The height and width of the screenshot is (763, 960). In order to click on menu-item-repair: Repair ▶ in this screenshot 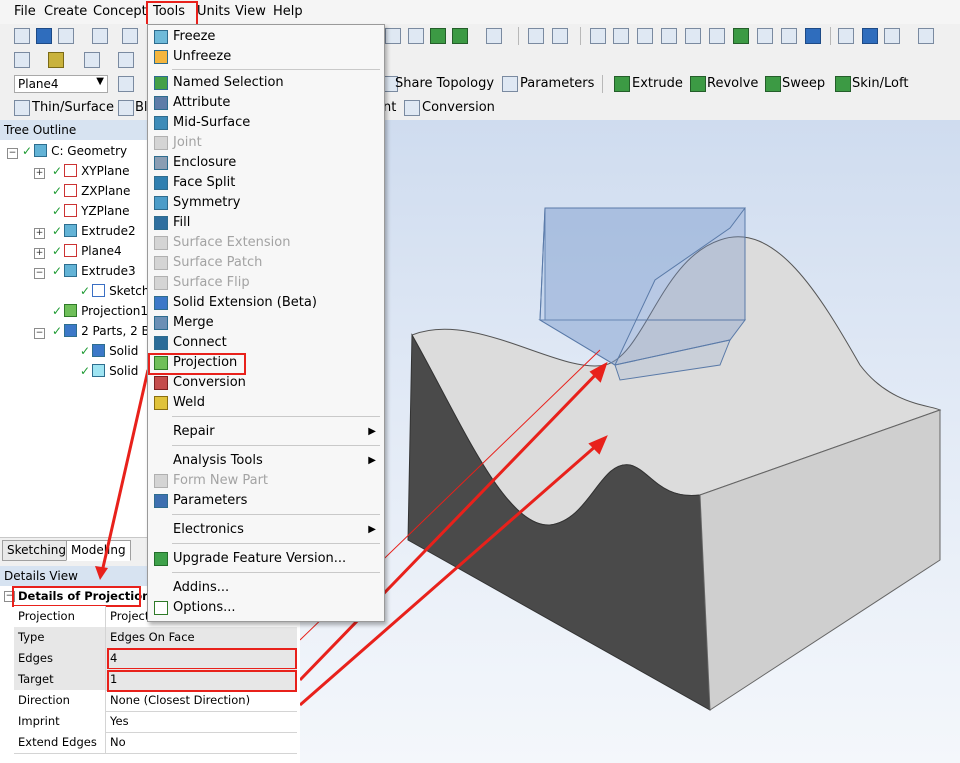, I will do `click(266, 432)`.